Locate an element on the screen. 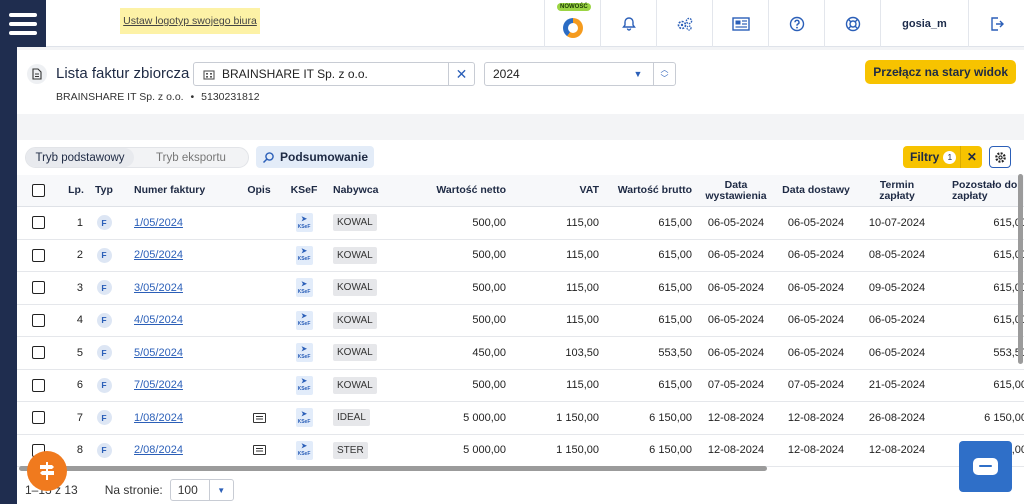  per-page-select: 100 ▼ is located at coordinates (201, 490).